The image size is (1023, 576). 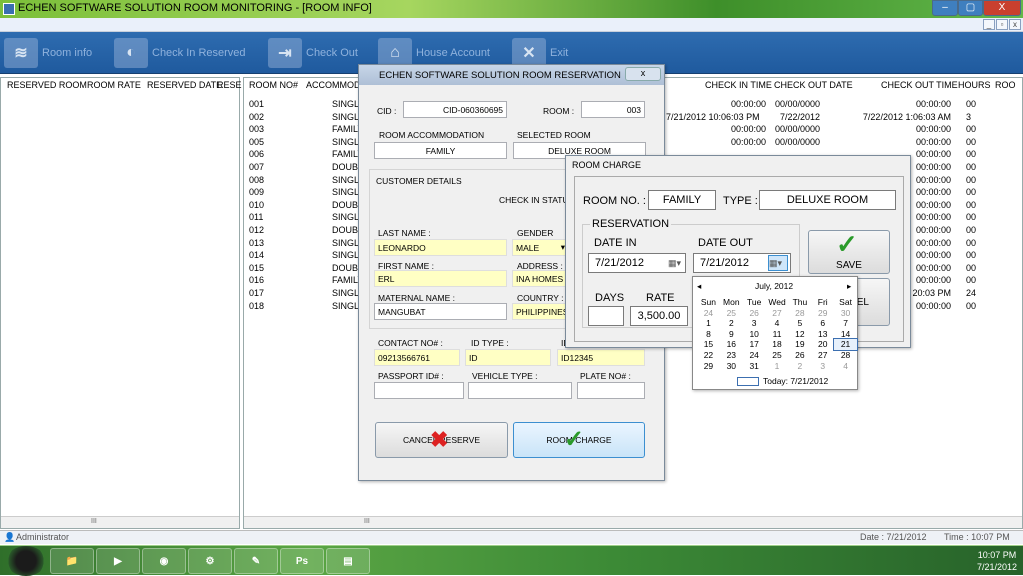 I want to click on left-hscrollbar: III, so click(x=120, y=522).